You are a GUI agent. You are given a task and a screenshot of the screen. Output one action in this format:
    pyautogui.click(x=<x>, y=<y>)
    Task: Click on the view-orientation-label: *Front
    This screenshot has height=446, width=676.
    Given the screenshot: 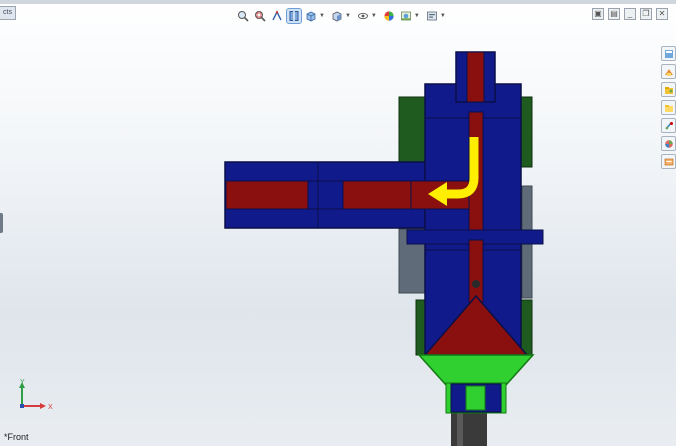 What is the action you would take?
    pyautogui.click(x=16, y=437)
    